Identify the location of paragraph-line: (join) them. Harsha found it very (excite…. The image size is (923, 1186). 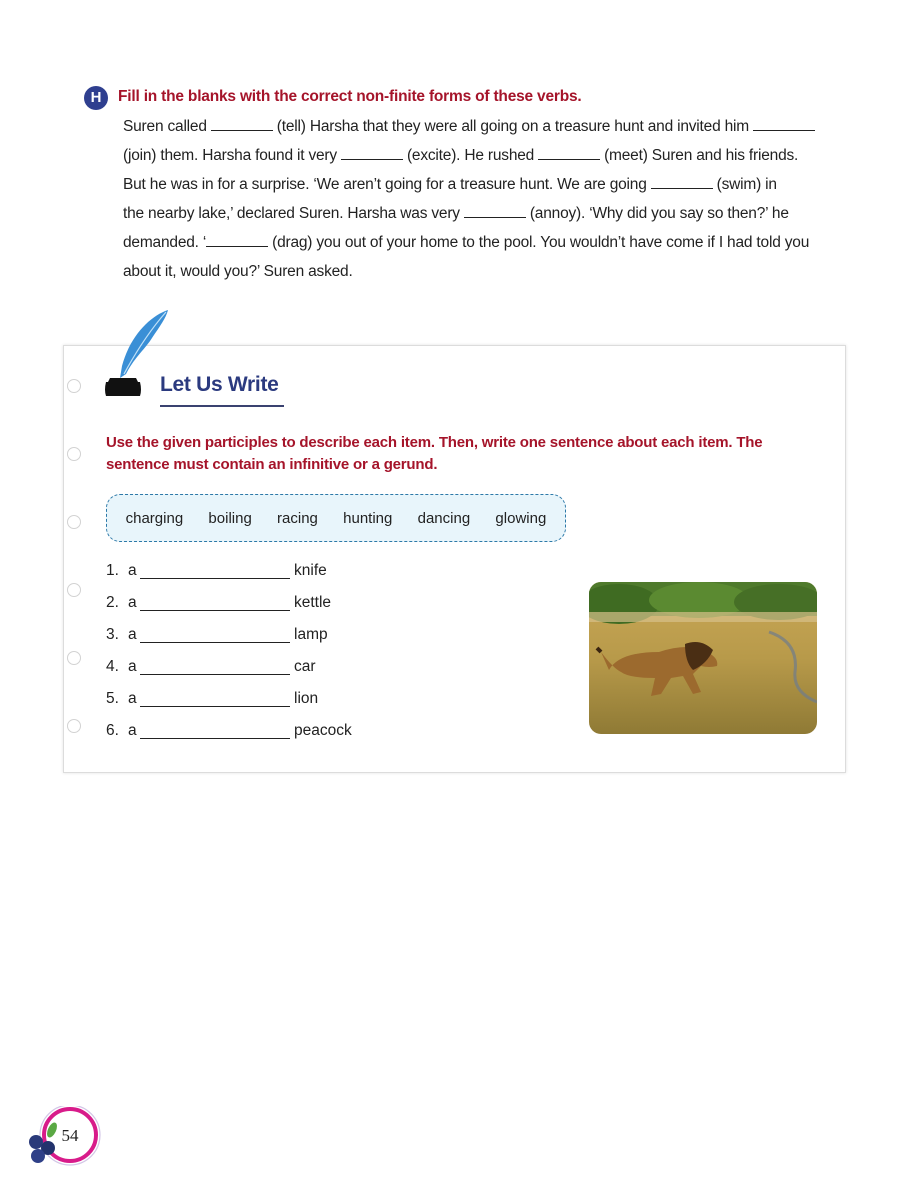
(461, 155).